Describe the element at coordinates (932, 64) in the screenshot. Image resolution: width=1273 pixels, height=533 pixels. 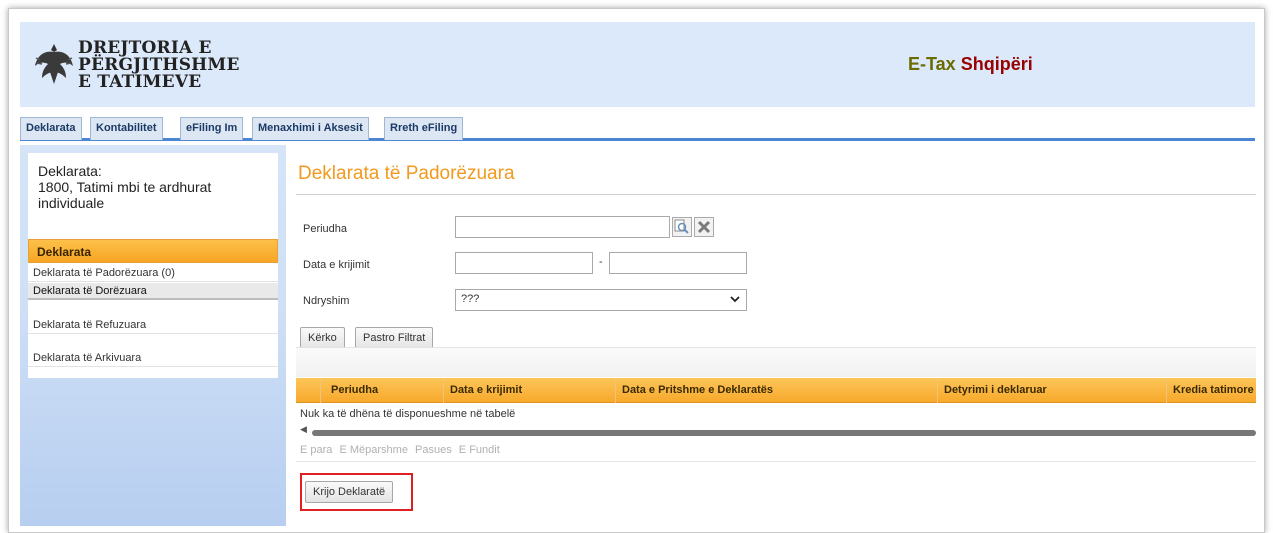
I see `brand-etax: E-Tax` at that location.